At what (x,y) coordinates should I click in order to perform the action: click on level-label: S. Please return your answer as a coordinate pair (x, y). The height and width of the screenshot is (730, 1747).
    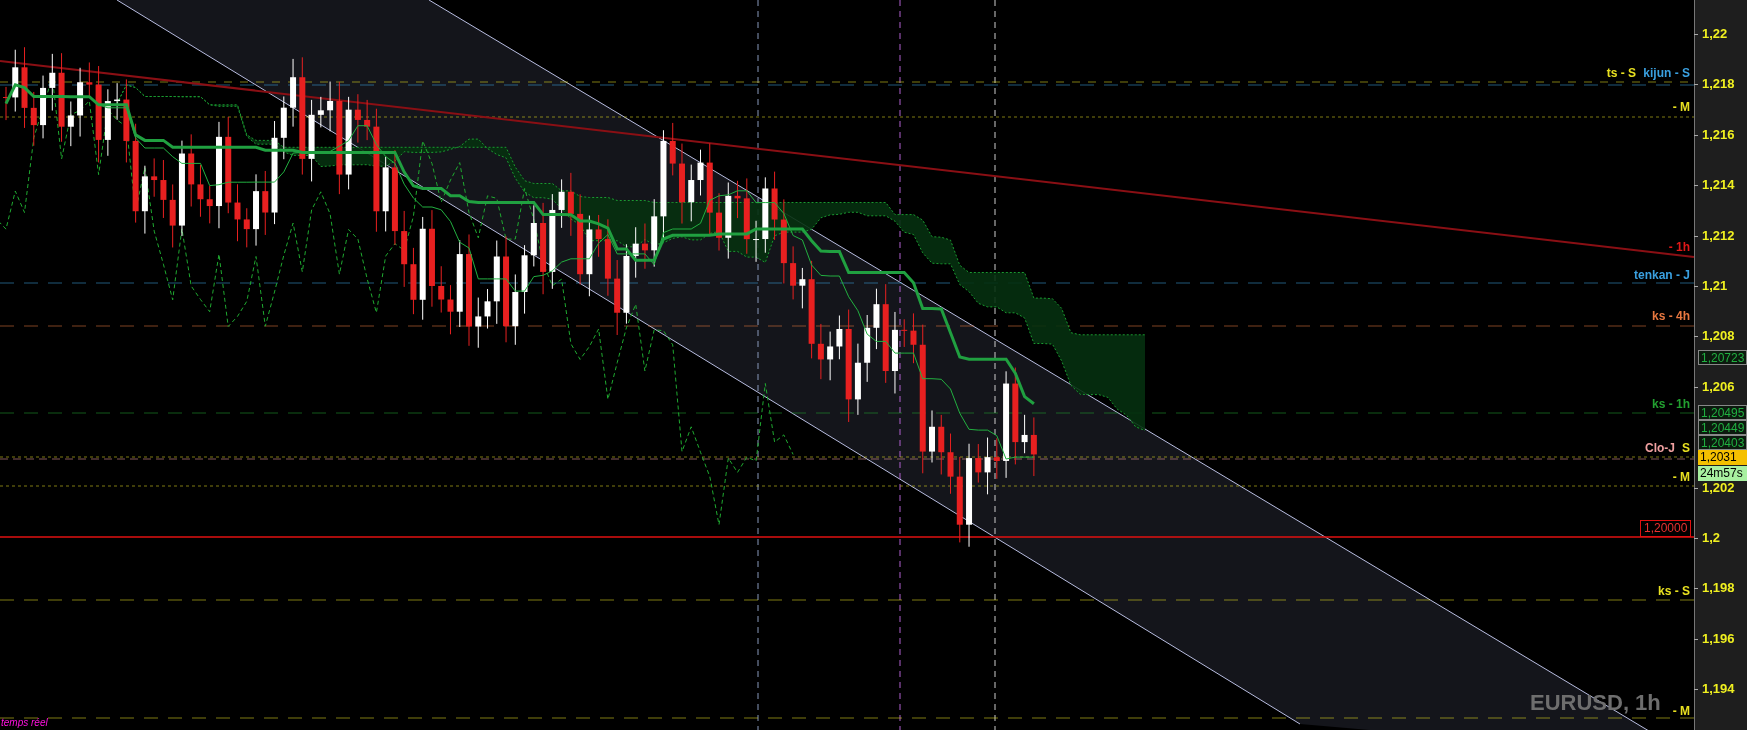
    Looking at the image, I should click on (1686, 448).